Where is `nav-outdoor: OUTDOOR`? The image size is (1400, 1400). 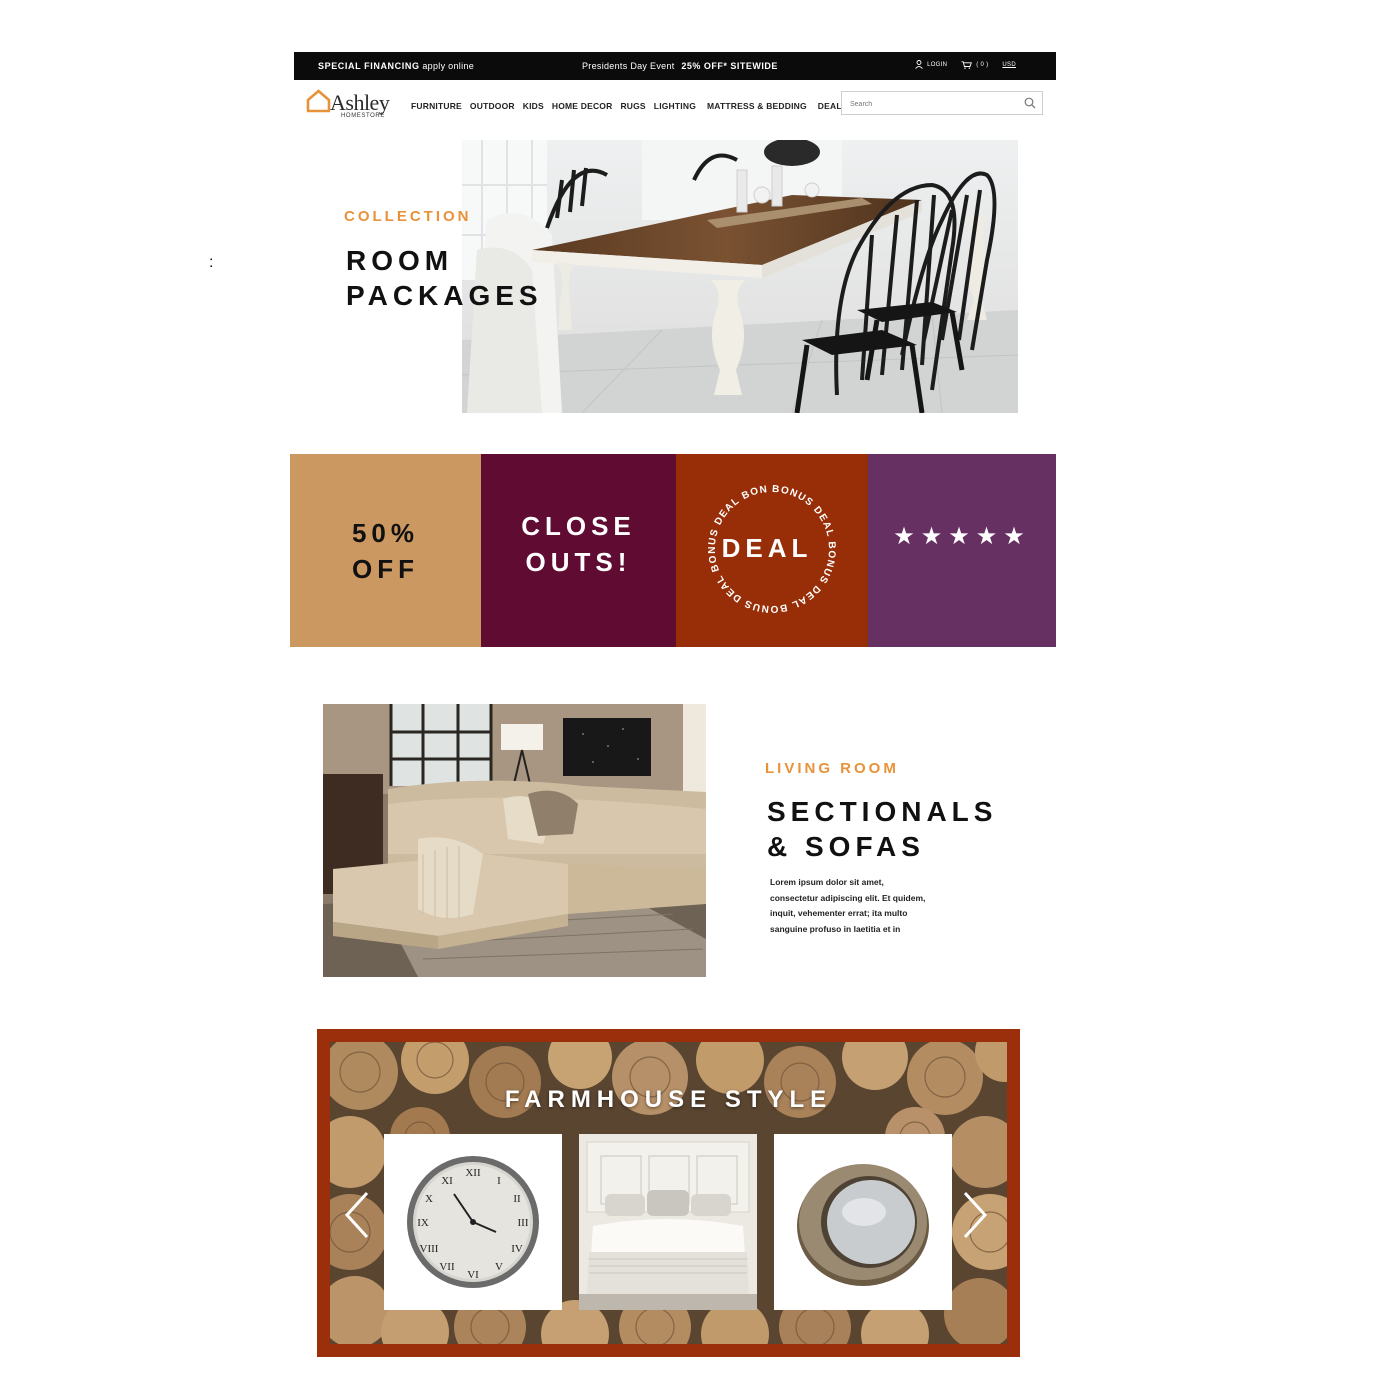 nav-outdoor: OUTDOOR is located at coordinates (492, 106).